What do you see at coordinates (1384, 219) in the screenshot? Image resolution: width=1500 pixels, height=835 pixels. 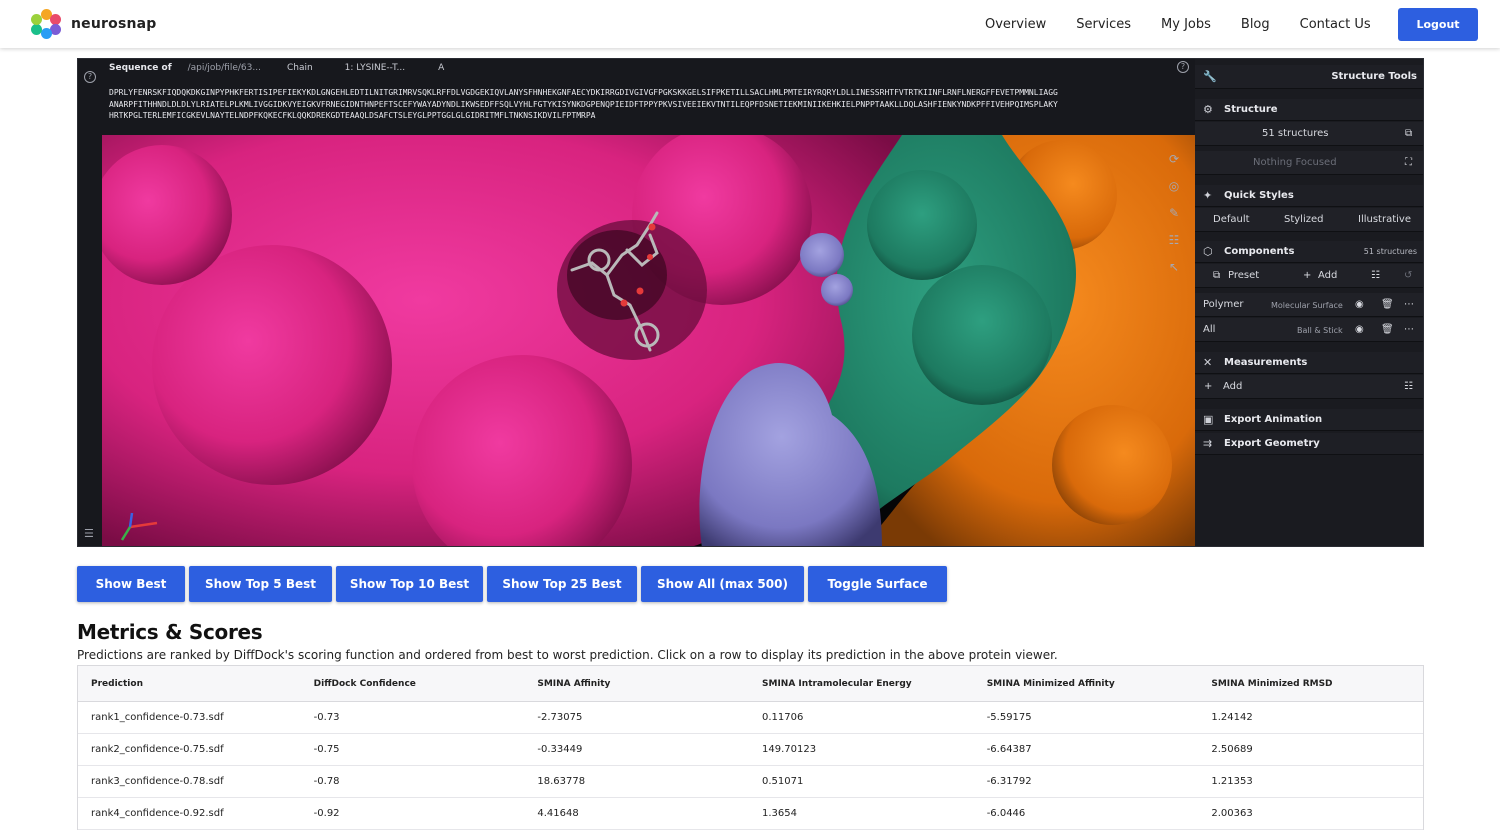 I see `style-illustrative-button: Illustrative` at bounding box center [1384, 219].